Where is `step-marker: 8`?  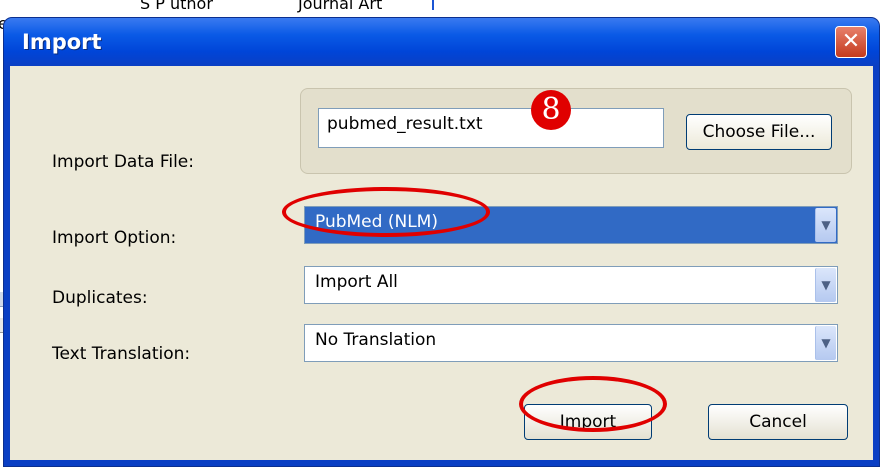 step-marker: 8 is located at coordinates (551, 110).